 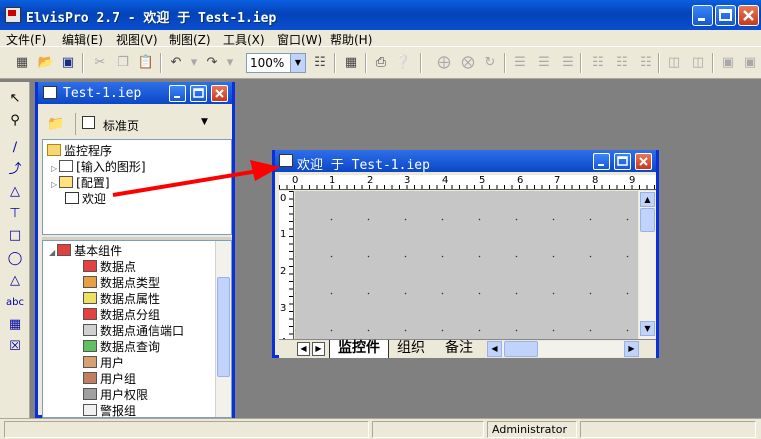 I want to click on status-user: Administrator, so click(x=532, y=429).